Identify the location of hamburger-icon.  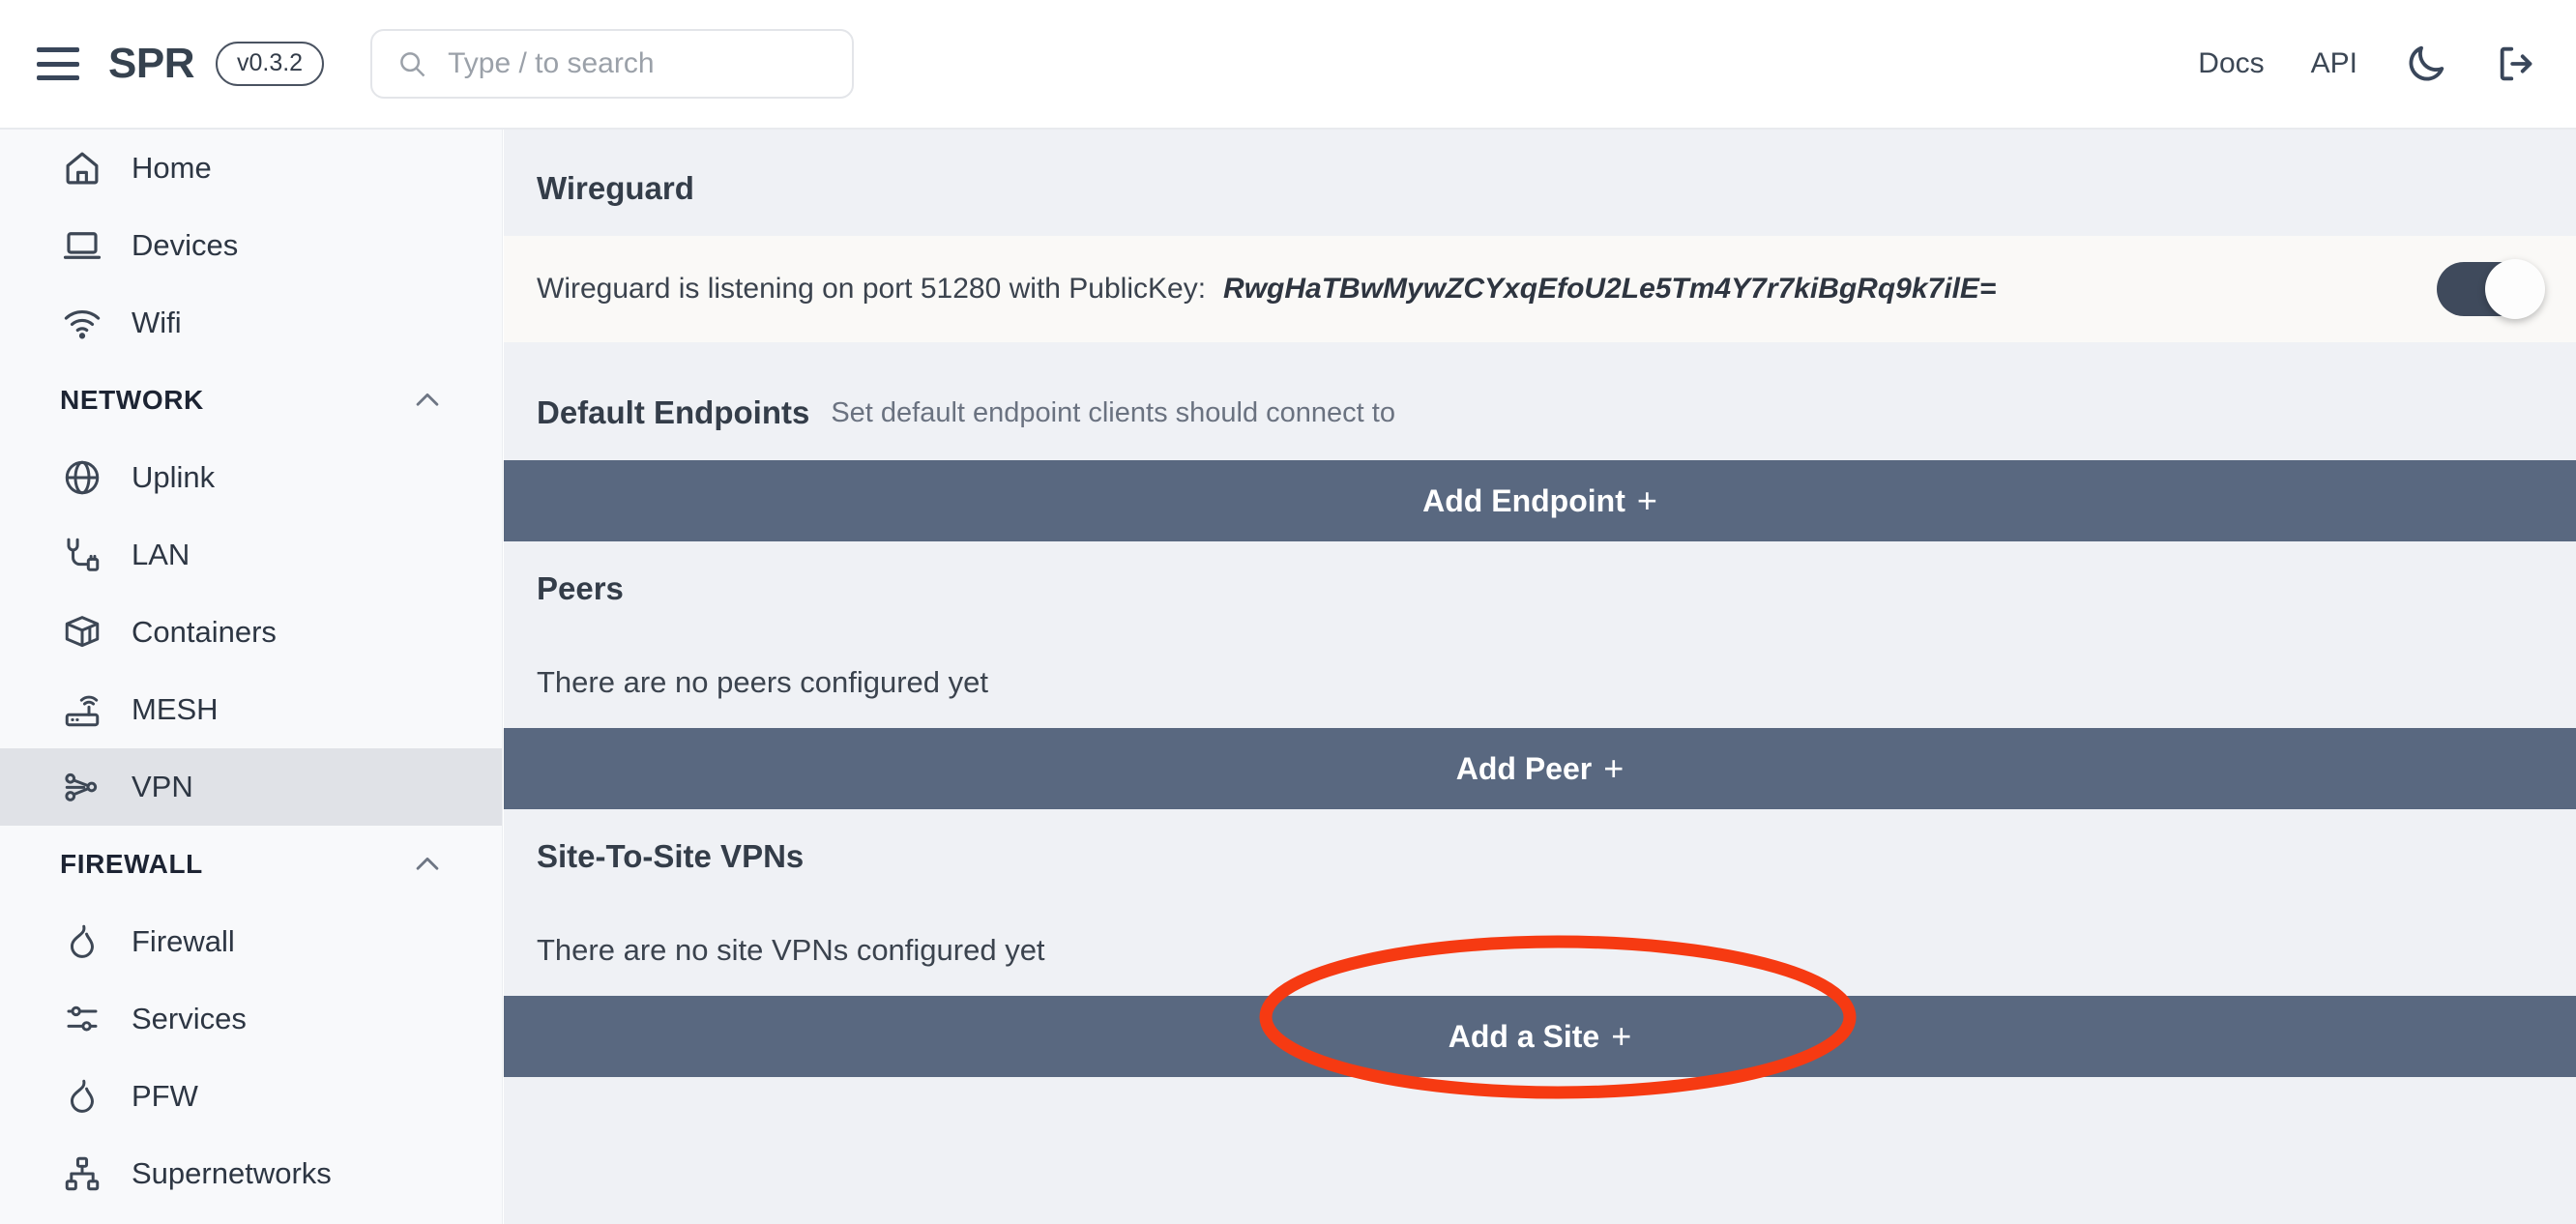
(58, 64).